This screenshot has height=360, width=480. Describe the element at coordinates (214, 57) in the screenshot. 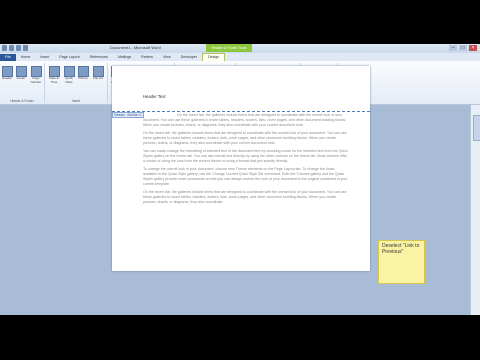

I see `tab-design: Design` at that location.